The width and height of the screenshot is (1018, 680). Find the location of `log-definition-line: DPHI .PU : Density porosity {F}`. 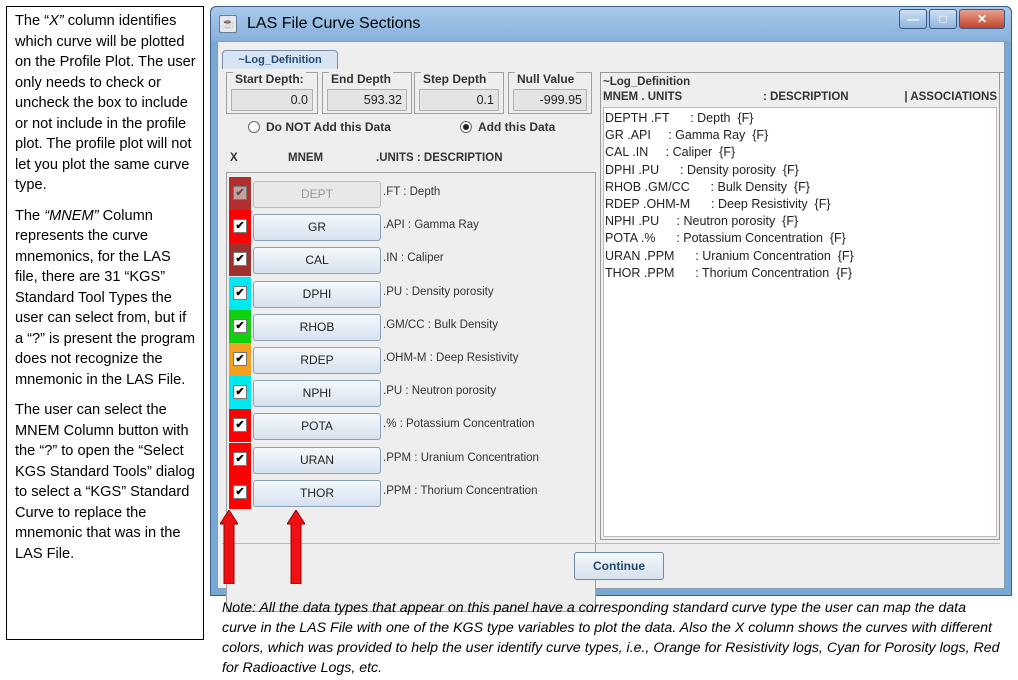

log-definition-line: DPHI .PU : Density porosity {F} is located at coordinates (702, 169).